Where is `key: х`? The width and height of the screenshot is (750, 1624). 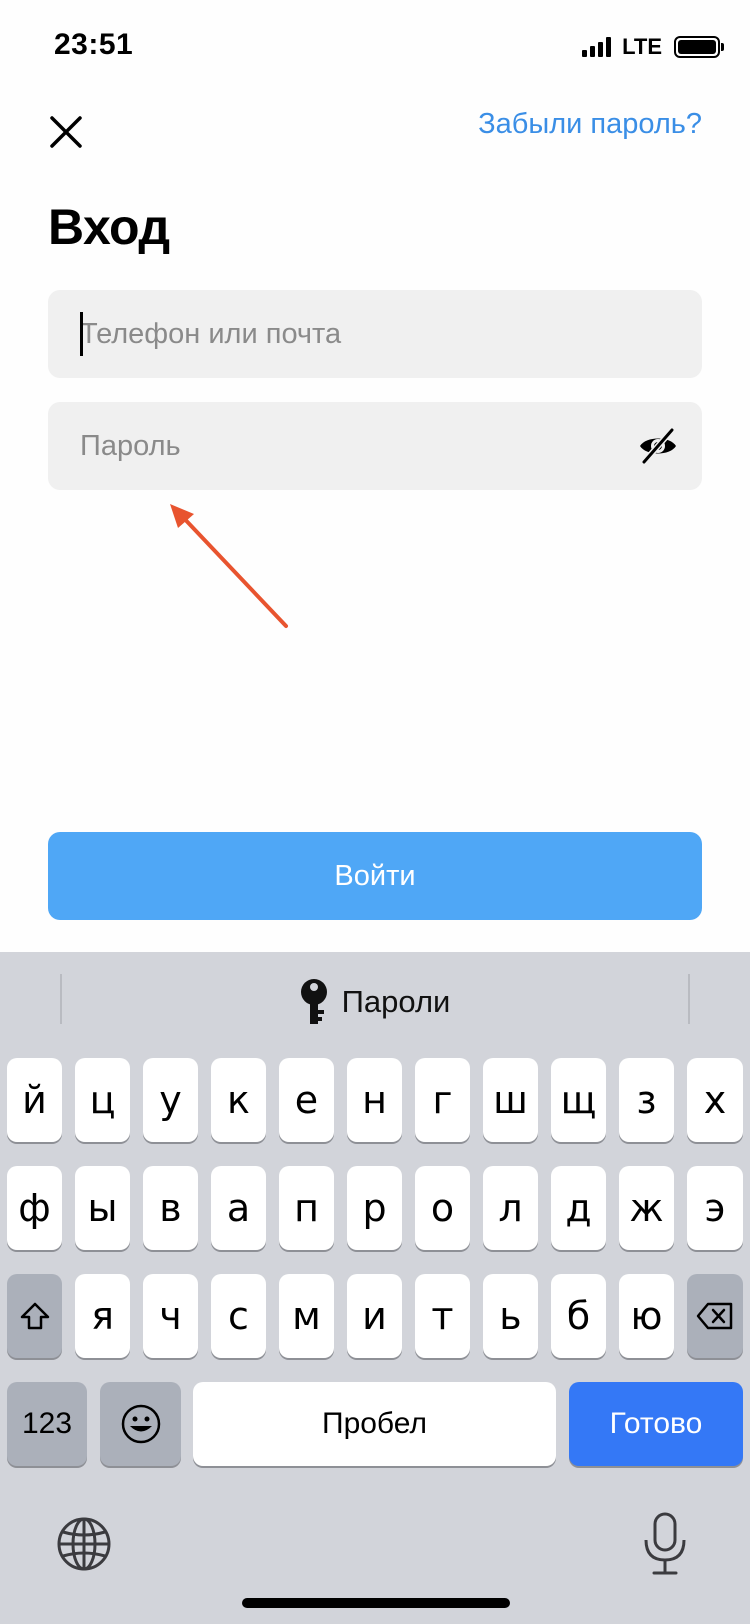
key: х is located at coordinates (715, 1100).